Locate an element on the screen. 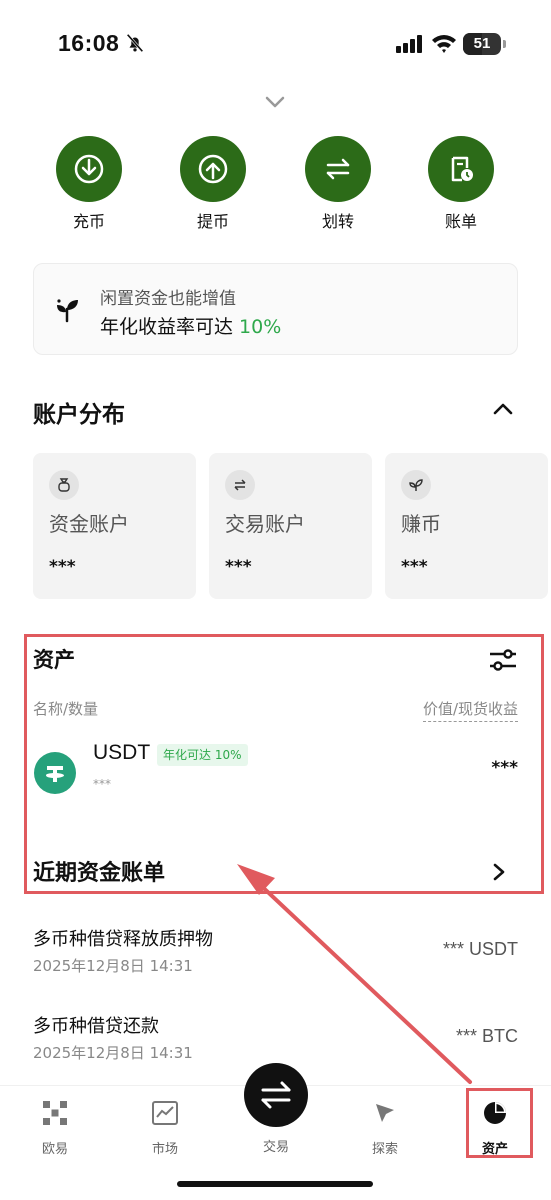 The image size is (551, 1200). bill-row-title: 多币种借贷还款 is located at coordinates (96, 1026).